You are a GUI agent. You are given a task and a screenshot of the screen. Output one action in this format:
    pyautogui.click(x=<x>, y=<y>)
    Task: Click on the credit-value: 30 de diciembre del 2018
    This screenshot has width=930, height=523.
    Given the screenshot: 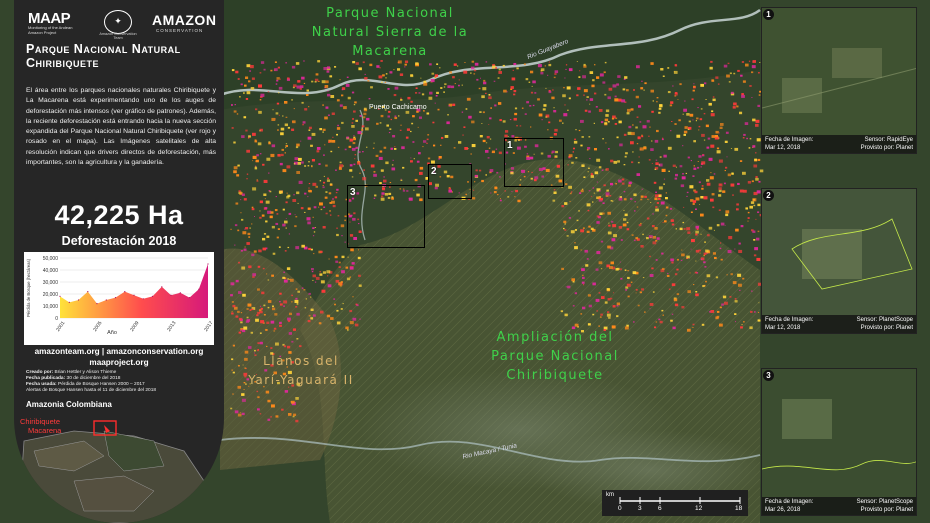 What is the action you would take?
    pyautogui.click(x=93, y=378)
    